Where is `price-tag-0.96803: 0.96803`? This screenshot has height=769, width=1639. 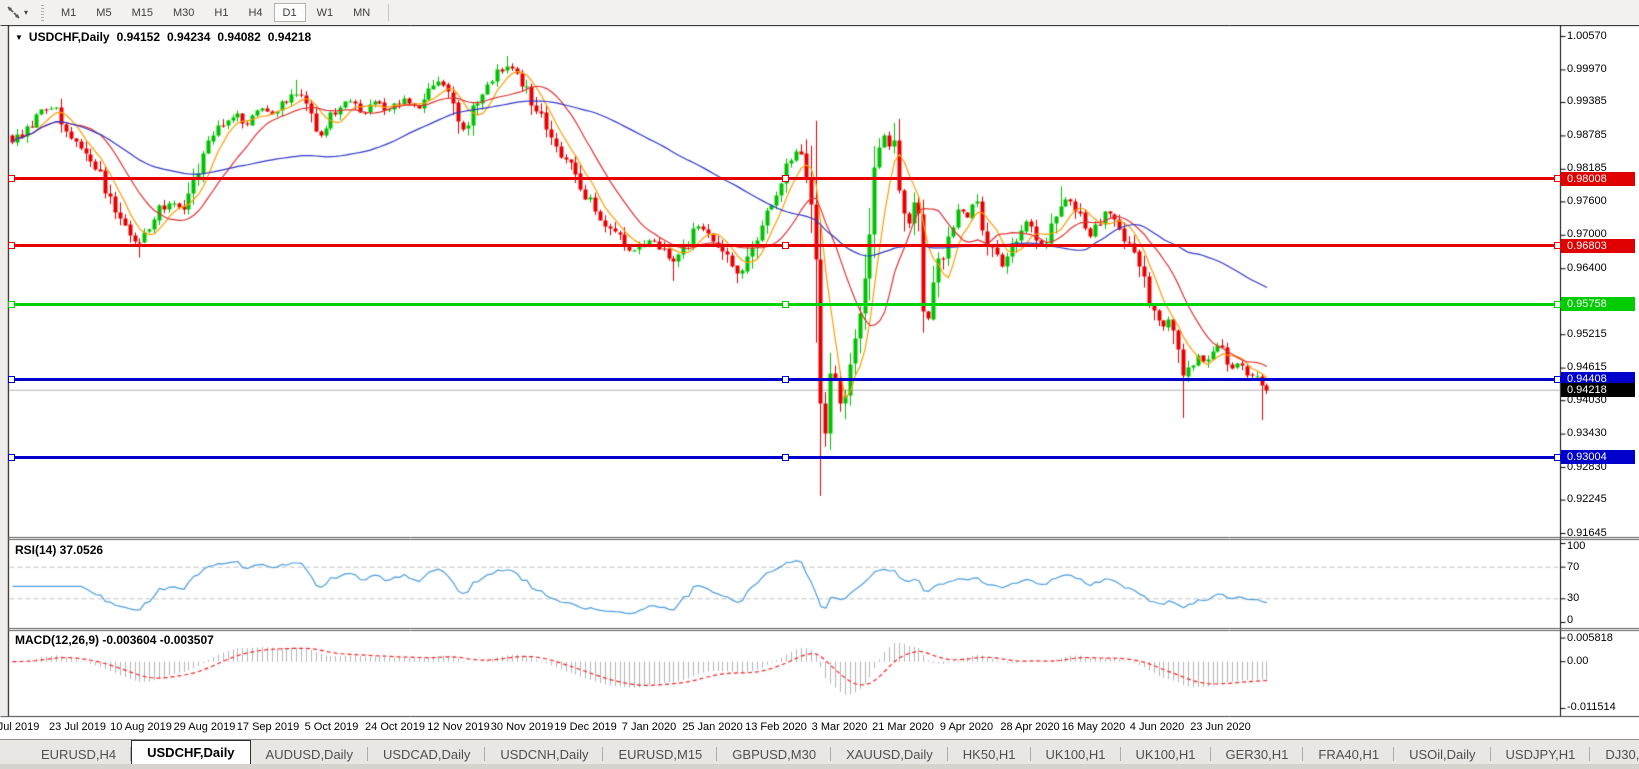 price-tag-0.96803: 0.96803 is located at coordinates (1598, 245).